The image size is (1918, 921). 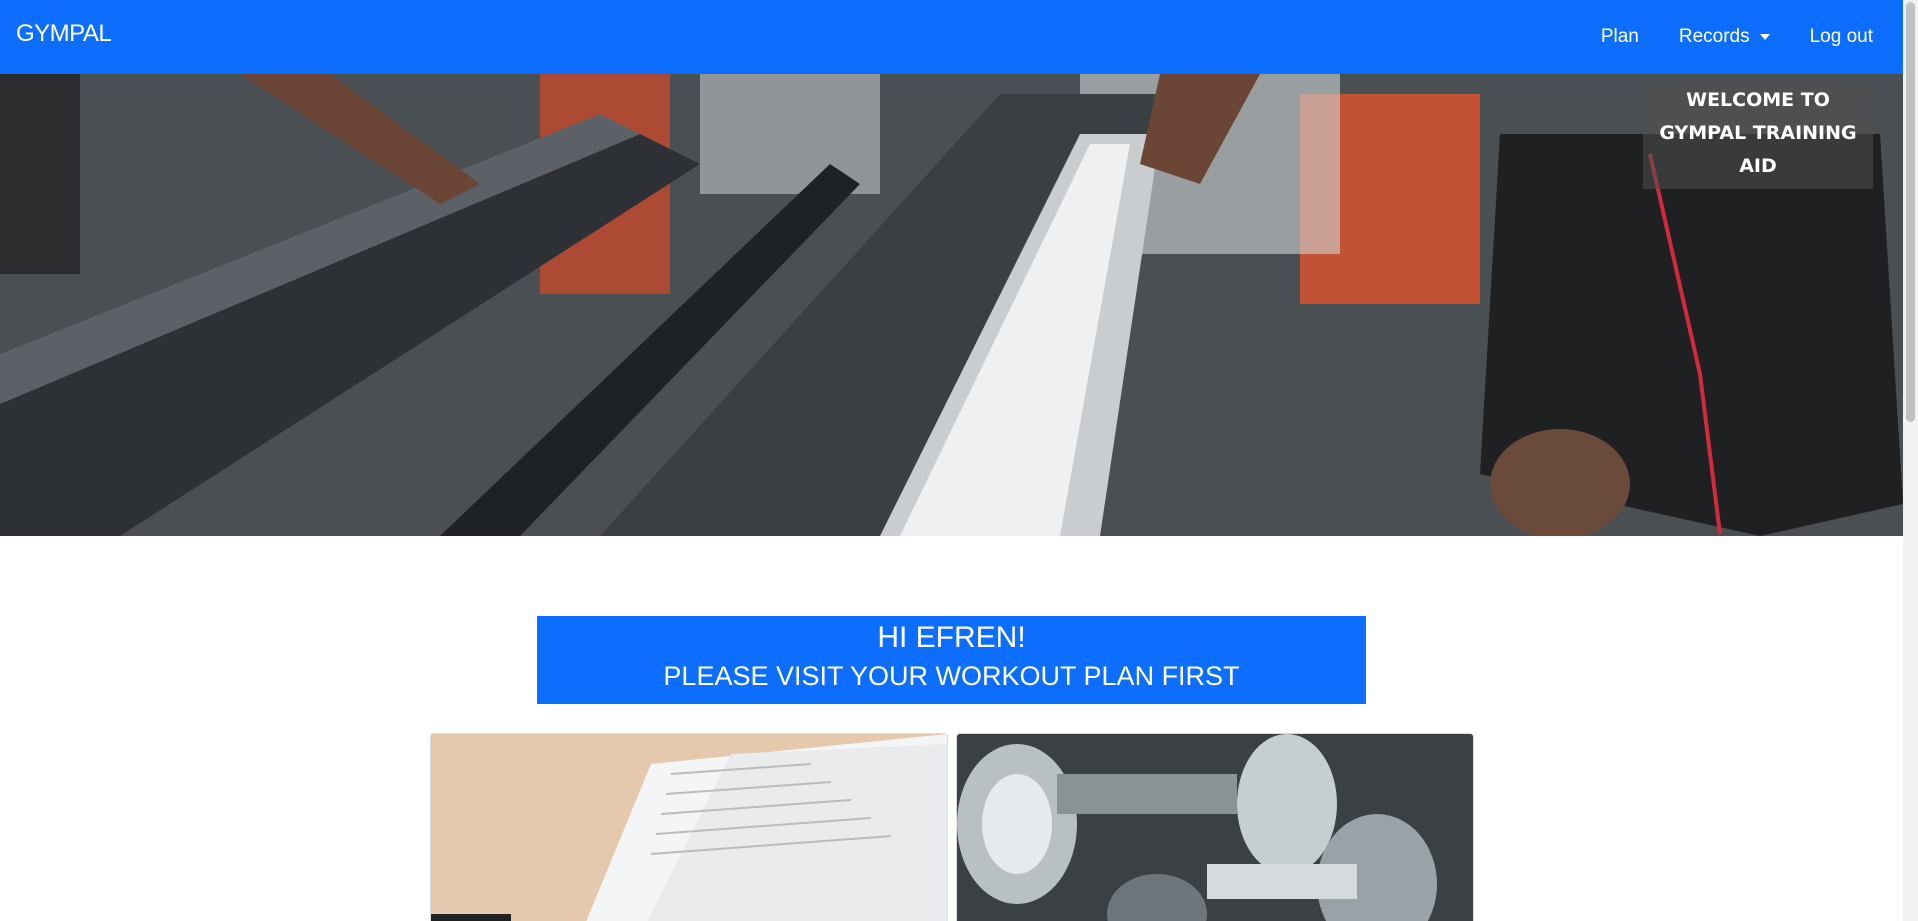 I want to click on caret-down-icon, so click(x=1764, y=37).